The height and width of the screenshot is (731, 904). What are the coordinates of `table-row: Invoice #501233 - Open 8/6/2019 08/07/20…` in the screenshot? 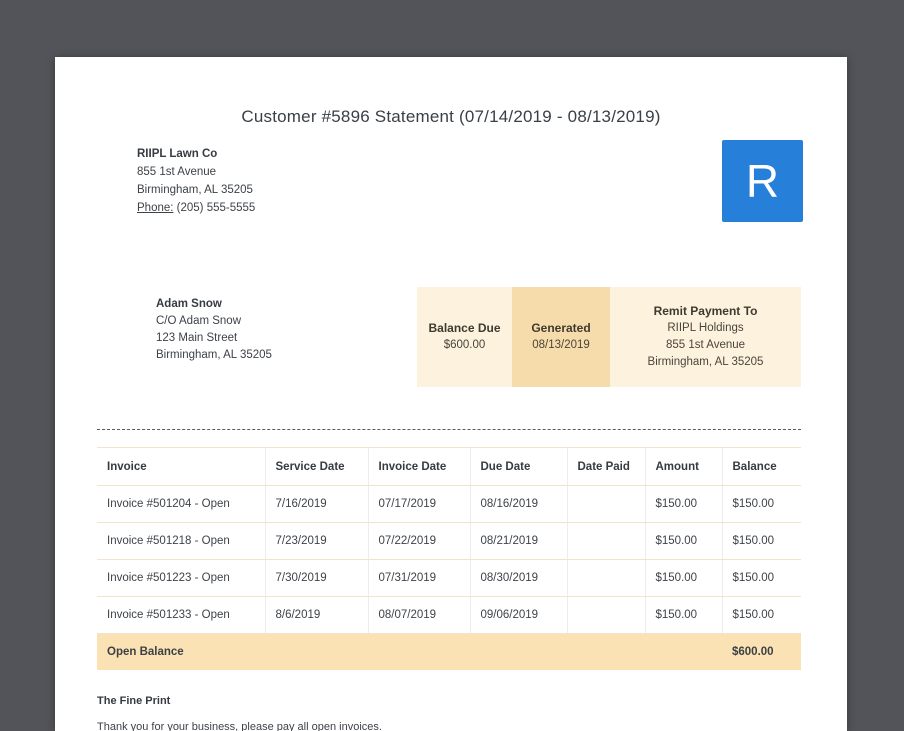 It's located at (449, 615).